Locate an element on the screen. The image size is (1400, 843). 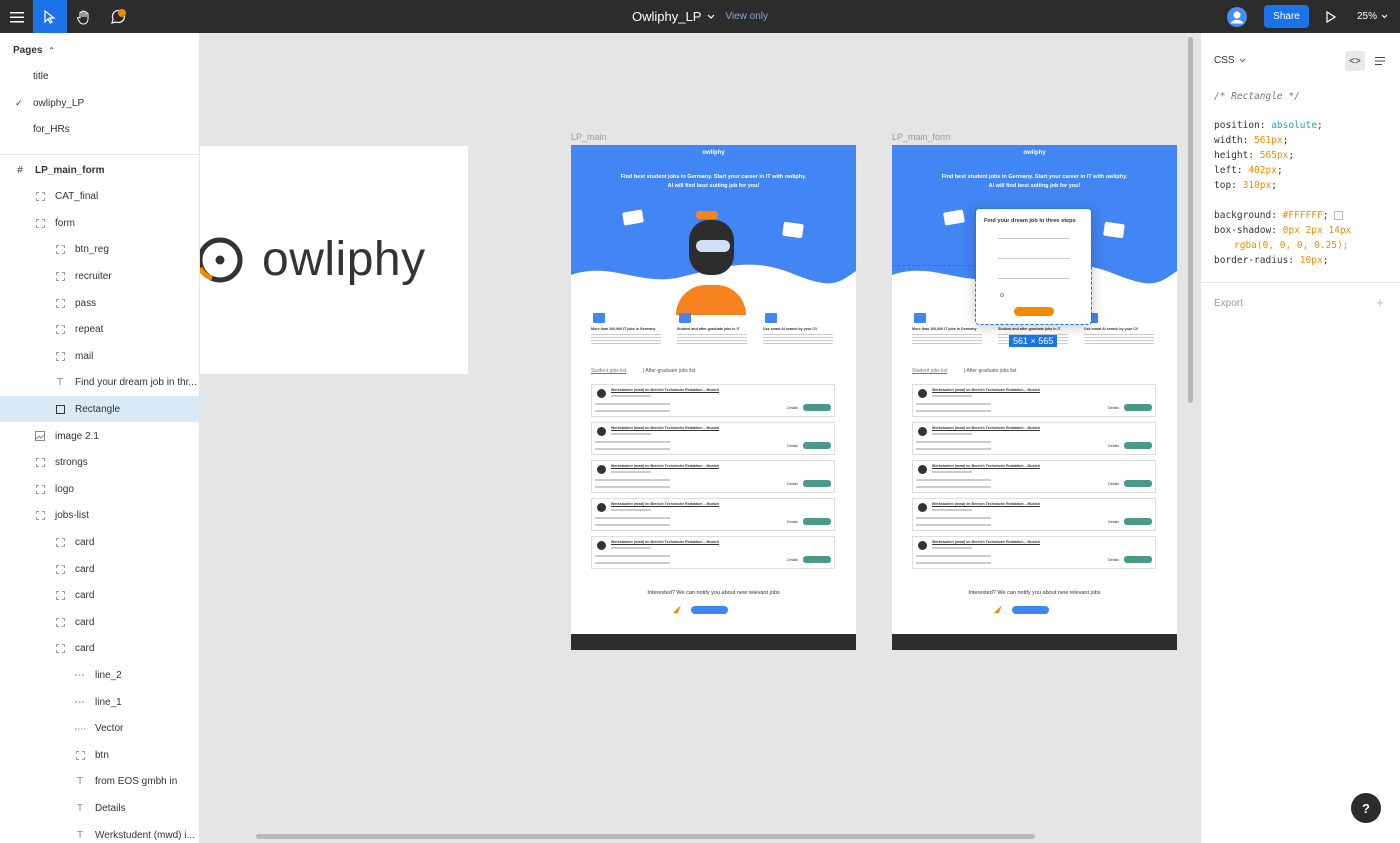
frame-label-lp-main-form: LP_main_form is located at coordinates (921, 137).